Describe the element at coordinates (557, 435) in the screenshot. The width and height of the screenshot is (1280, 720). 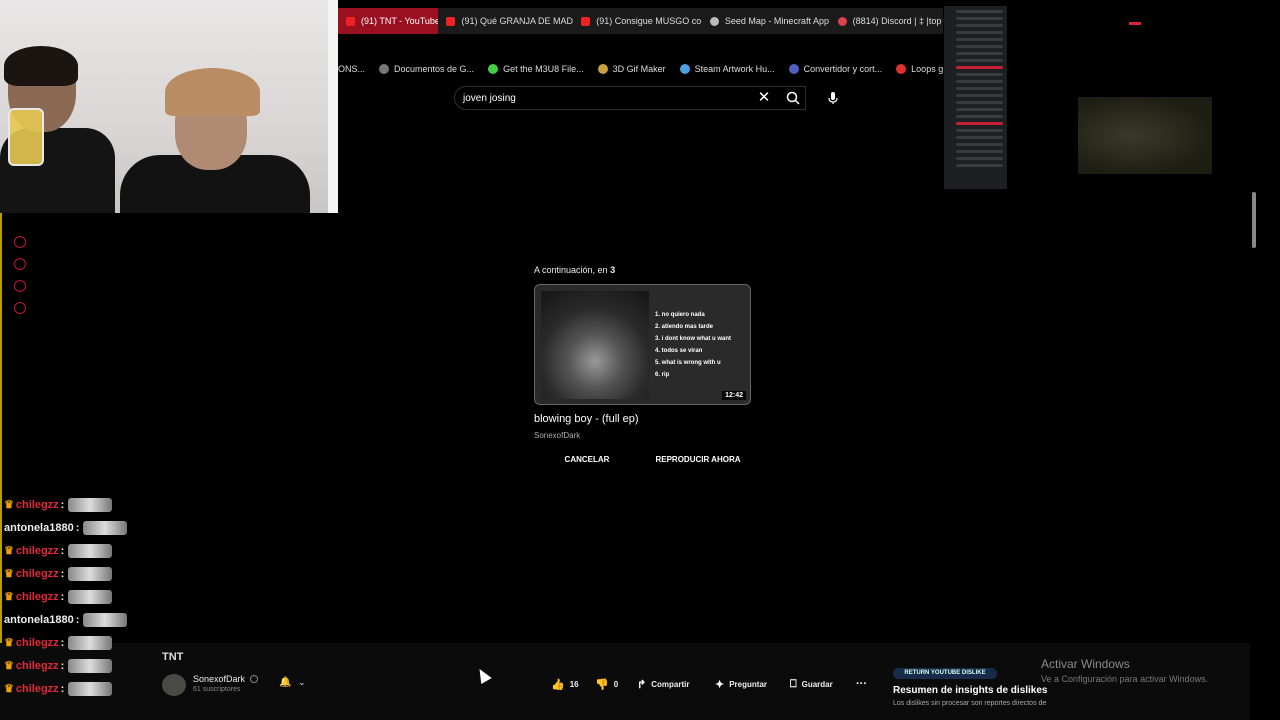
I see `up-next-channel: SonexofDark` at that location.